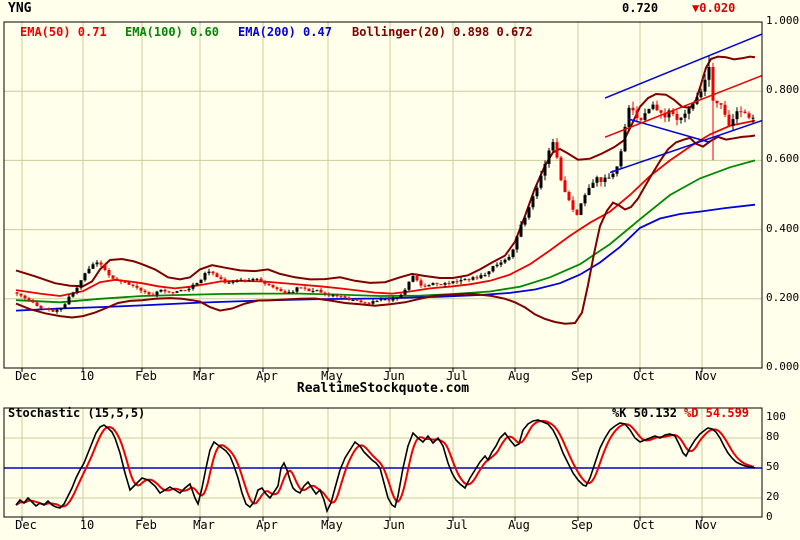 Image resolution: width=800 pixels, height=540 pixels. What do you see at coordinates (783, 366) in the screenshot?
I see `y-tick-label: 0.000` at bounding box center [783, 366].